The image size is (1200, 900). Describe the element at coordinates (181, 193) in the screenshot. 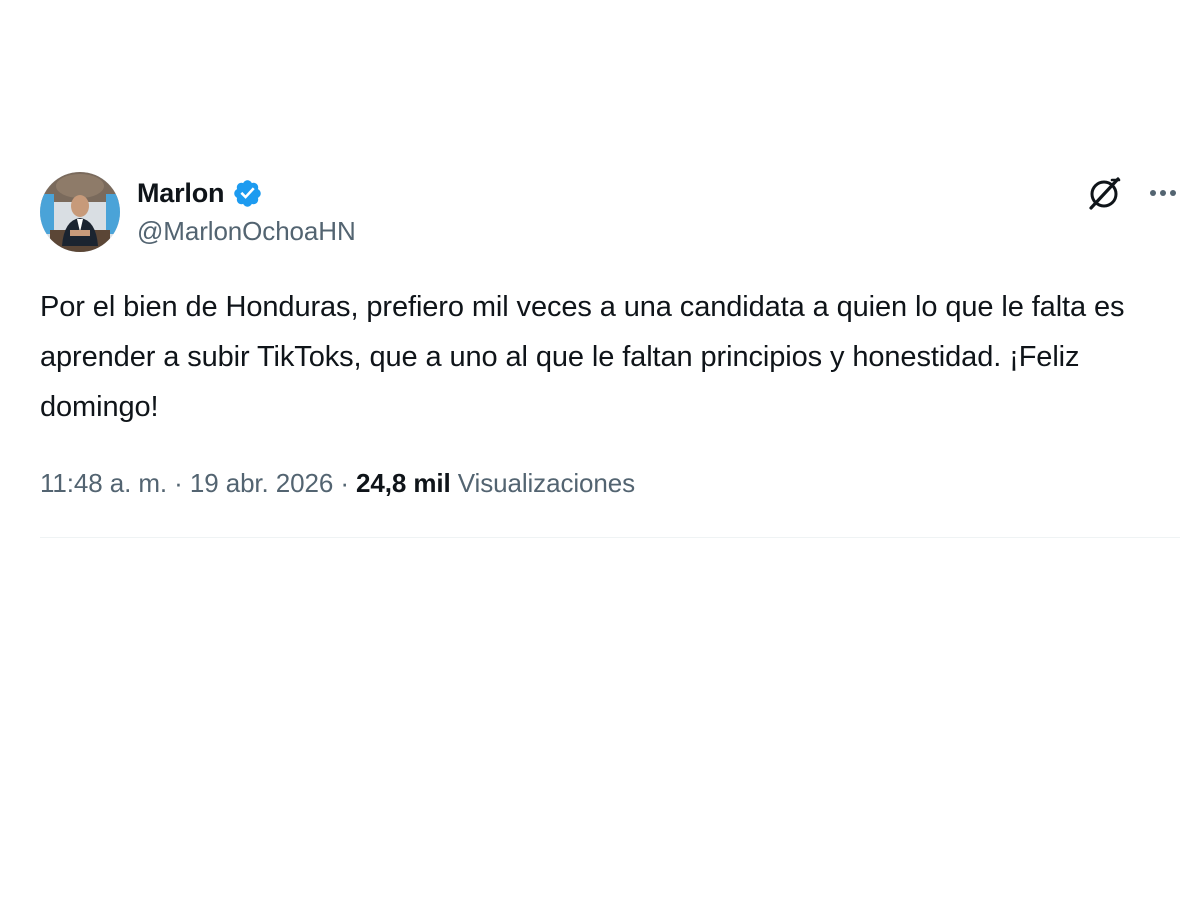

I see `display-name: Marlon` at that location.